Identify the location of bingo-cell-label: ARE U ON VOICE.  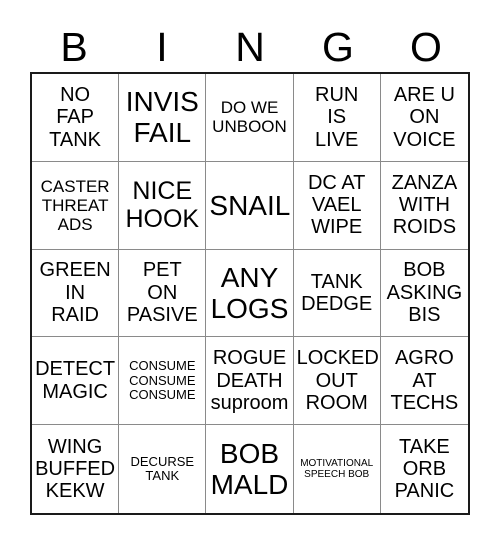
(424, 117).